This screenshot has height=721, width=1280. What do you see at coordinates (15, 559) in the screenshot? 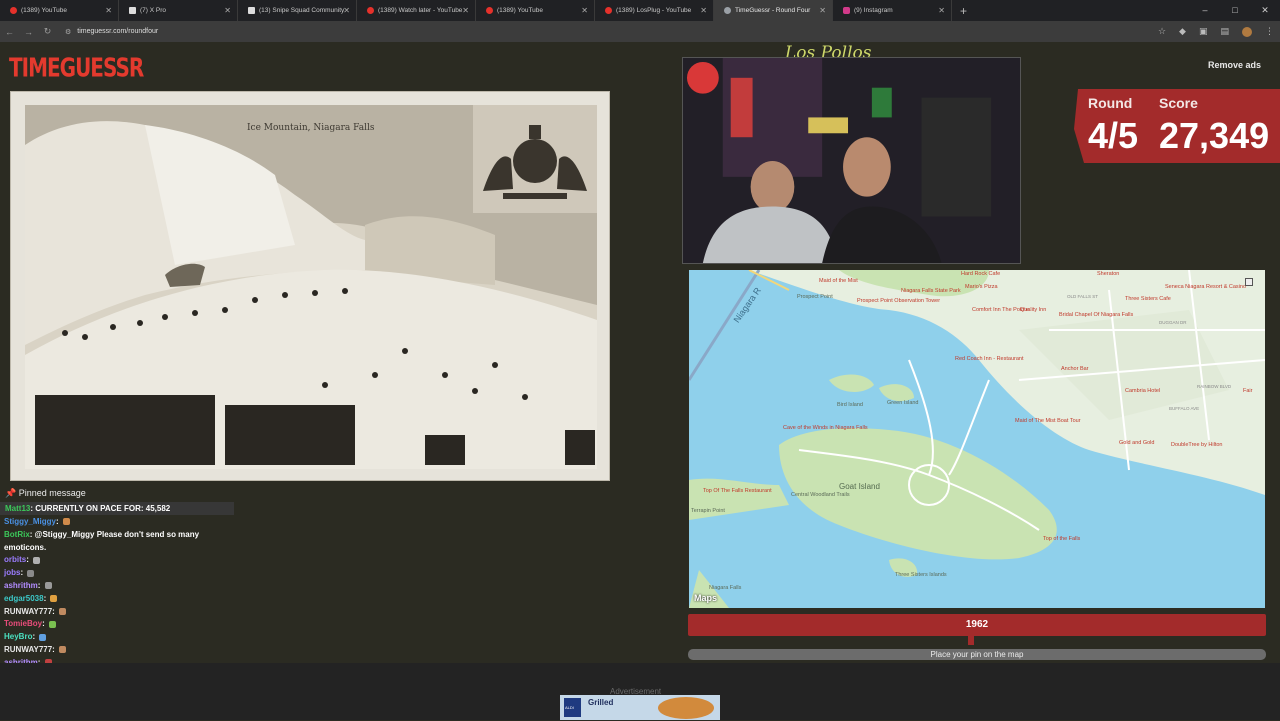
I see `chat-username: orbits` at bounding box center [15, 559].